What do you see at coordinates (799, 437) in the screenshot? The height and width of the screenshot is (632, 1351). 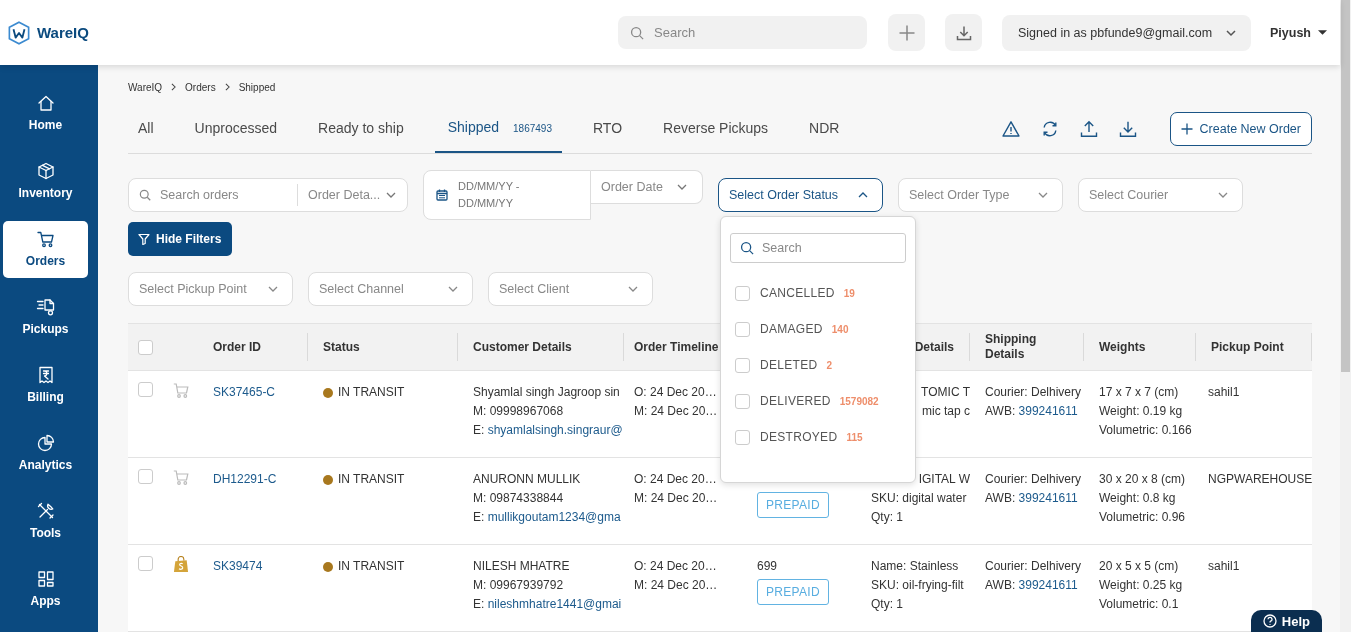 I see `option-label: DESTROYED` at bounding box center [799, 437].